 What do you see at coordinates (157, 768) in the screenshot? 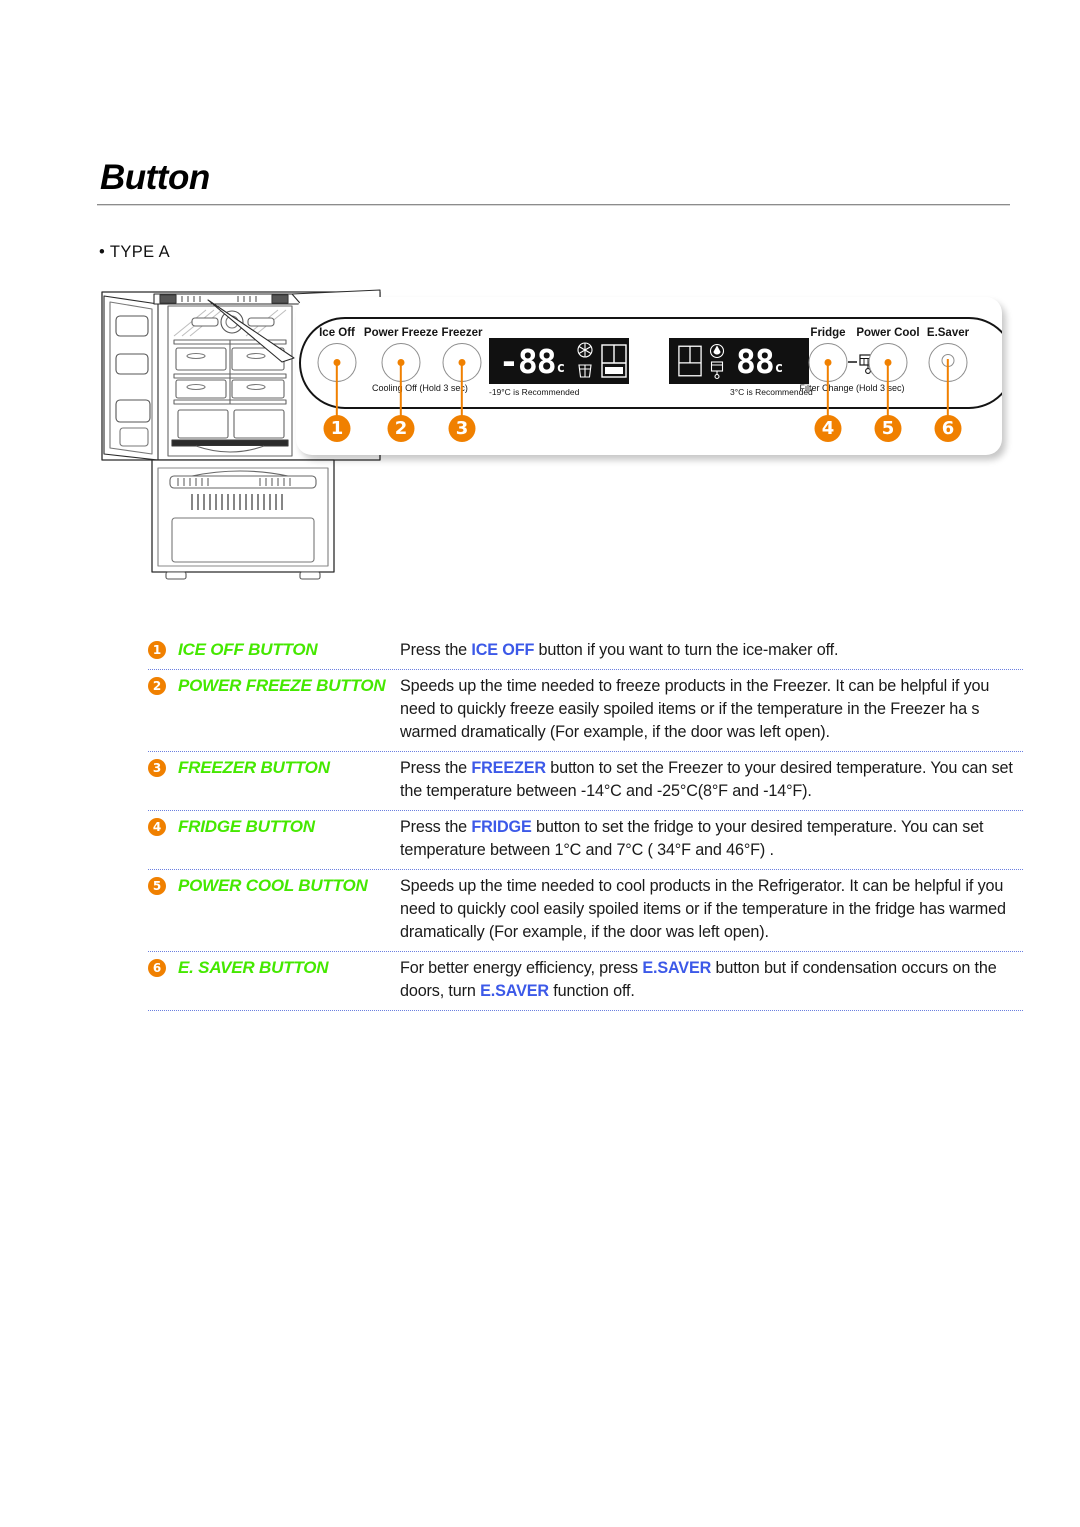
I see `row-number-bullet: 3` at bounding box center [157, 768].